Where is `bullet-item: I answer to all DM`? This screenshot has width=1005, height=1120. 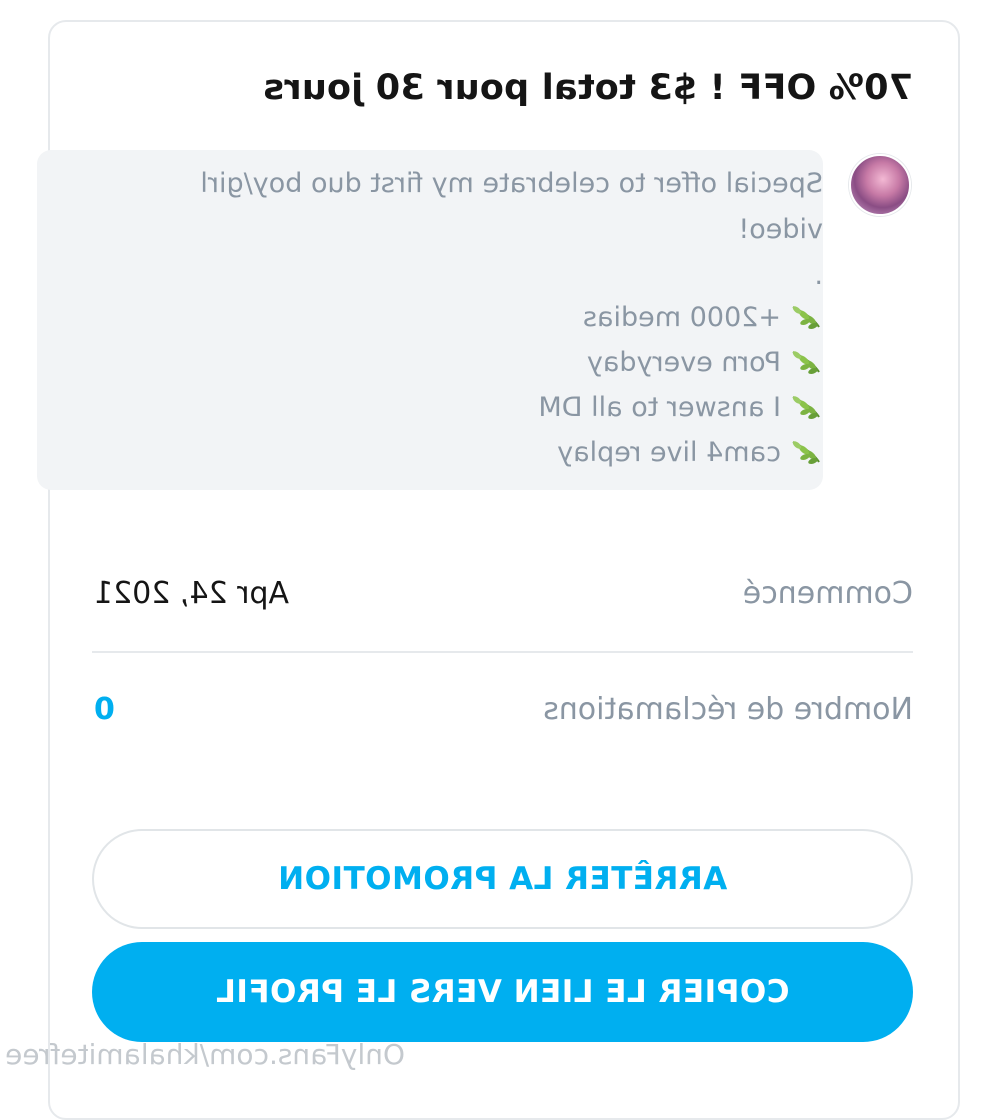
bullet-item: I answer to all DM is located at coordinates (680, 407).